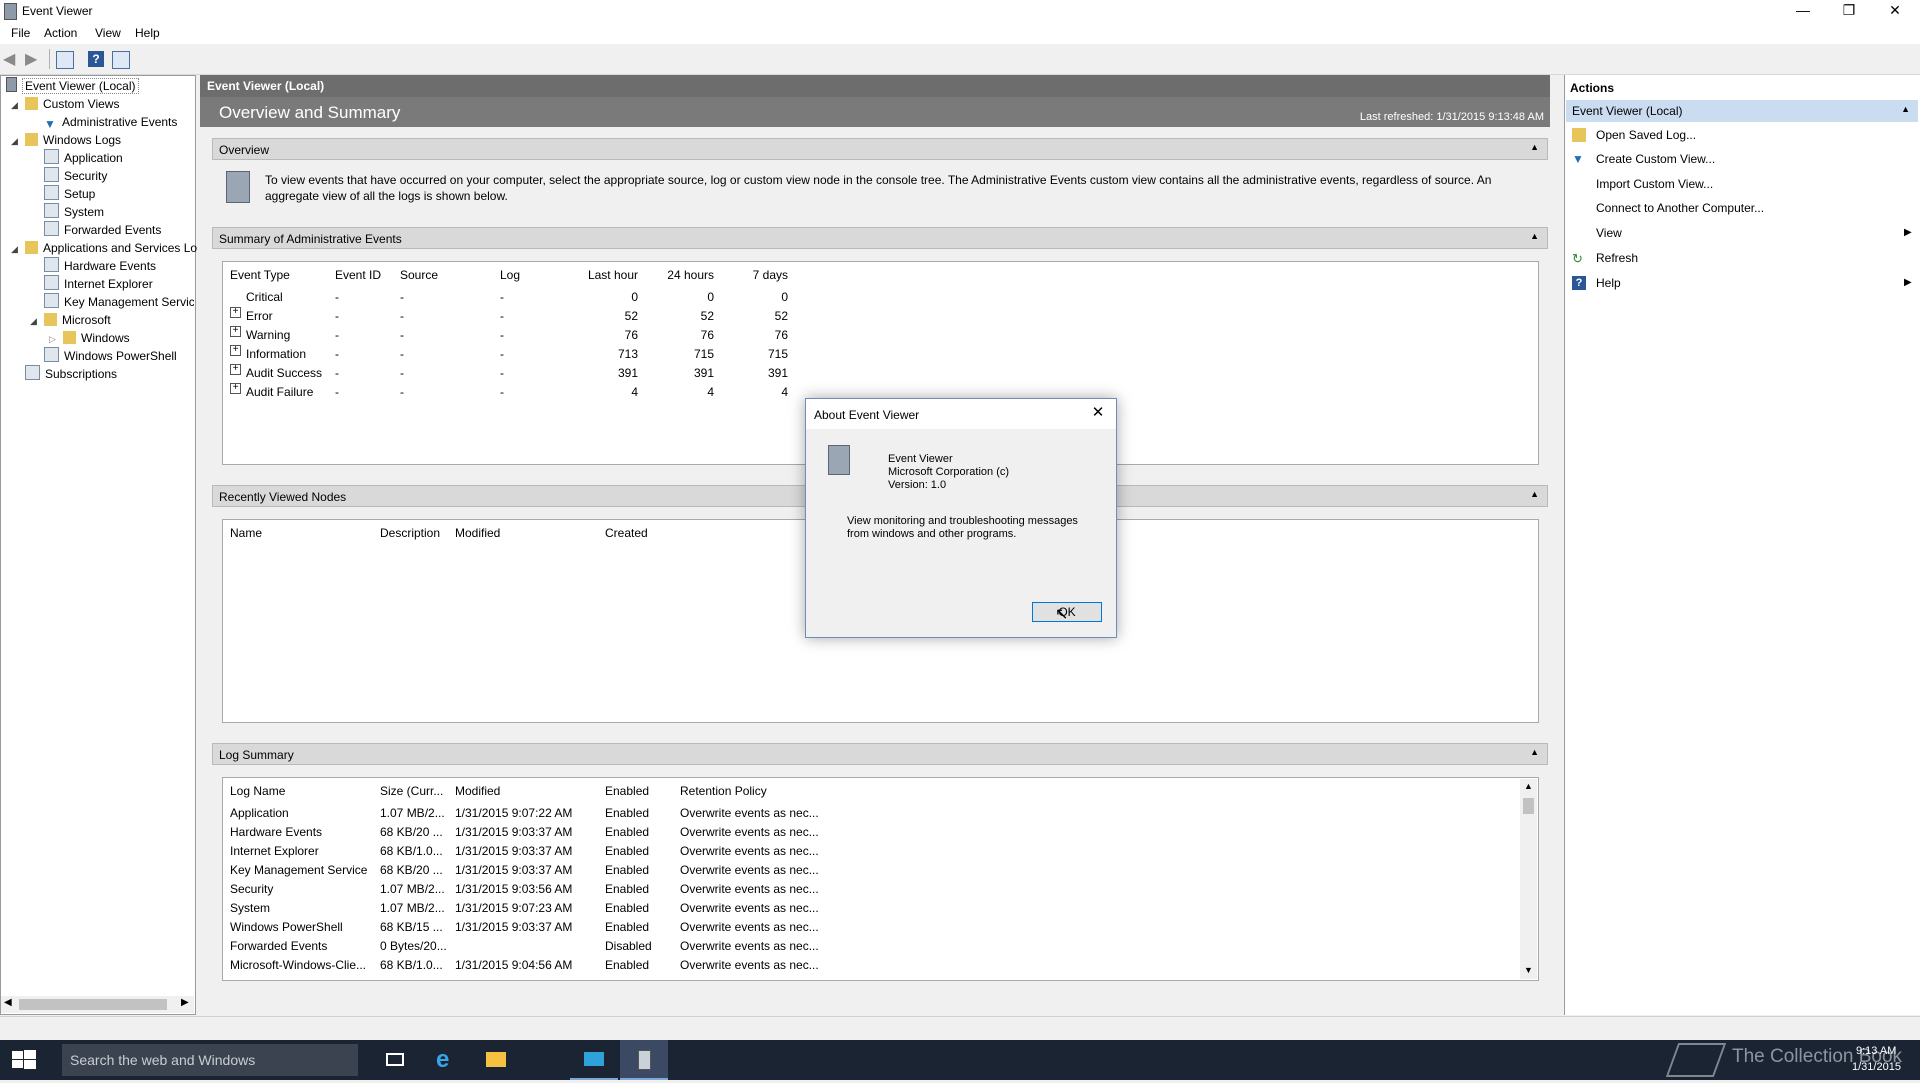 This screenshot has width=1920, height=1083. I want to click on back-arrow-icon: ◀, so click(13, 59).